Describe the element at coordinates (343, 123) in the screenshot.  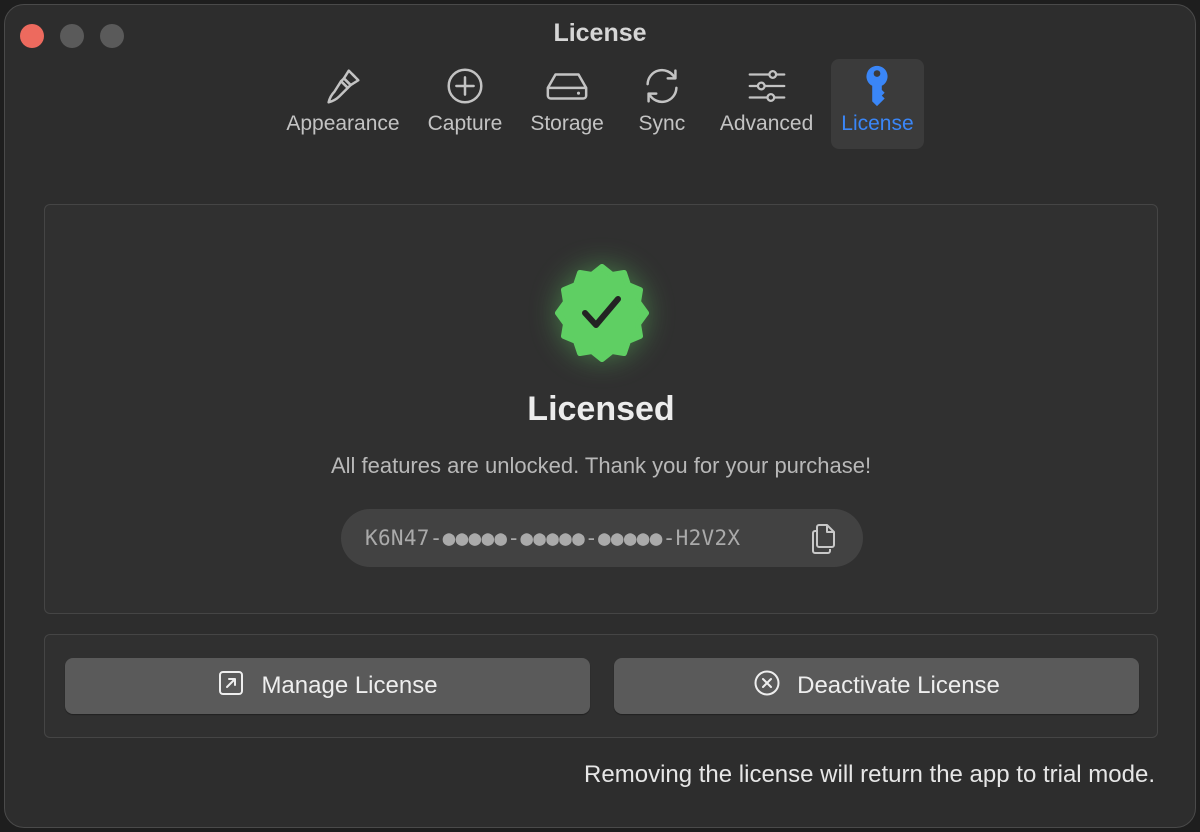
I see `tab-appearance-label: Appearance` at that location.